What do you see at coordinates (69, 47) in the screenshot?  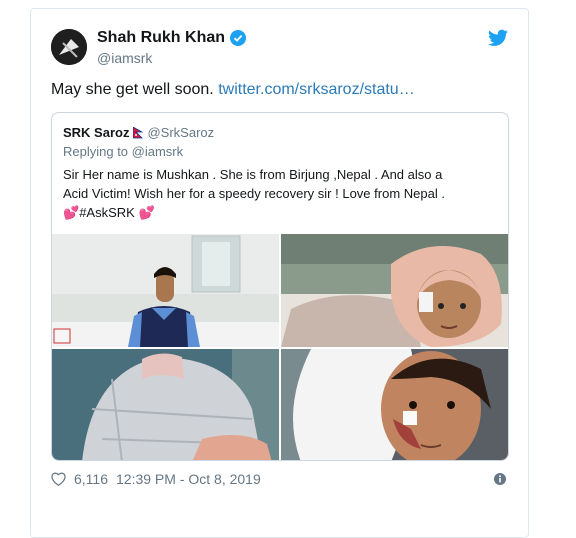 I see `profile-avatar` at bounding box center [69, 47].